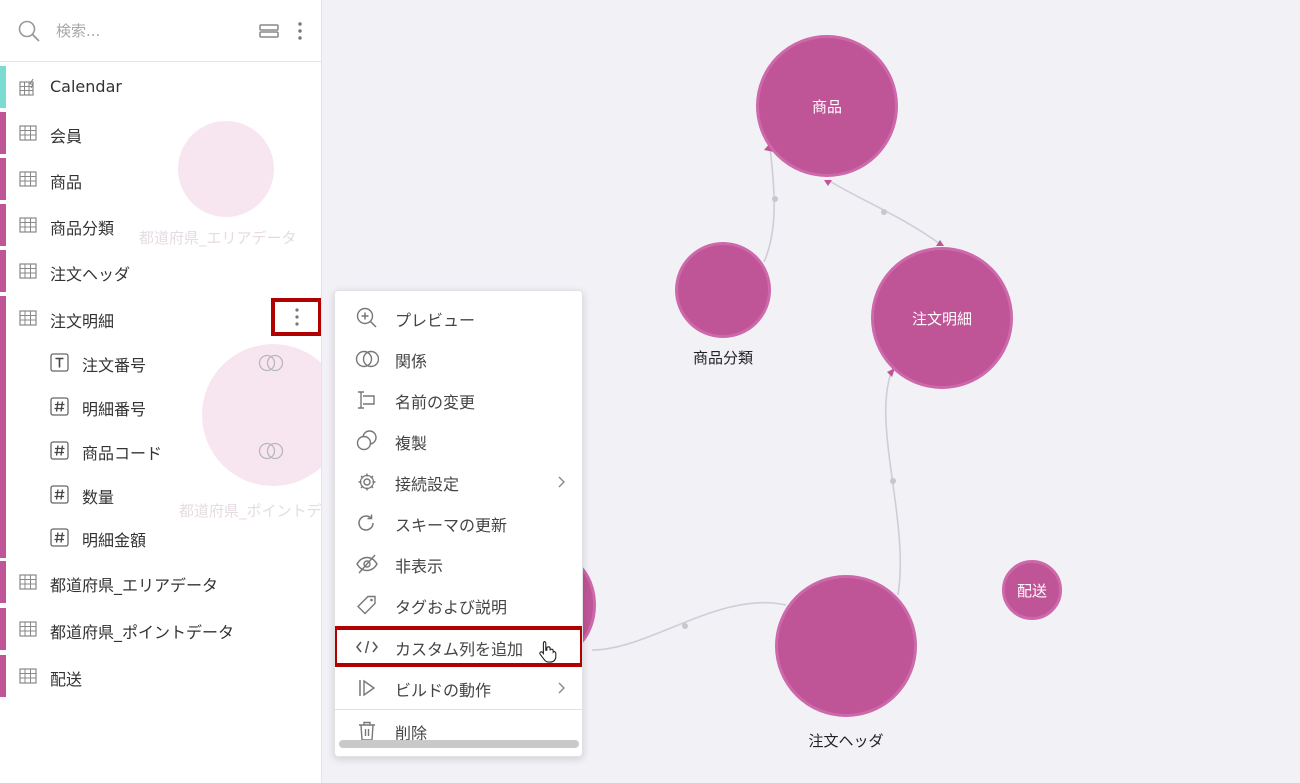 The width and height of the screenshot is (1300, 783). I want to click on gear-icon, so click(367, 482).